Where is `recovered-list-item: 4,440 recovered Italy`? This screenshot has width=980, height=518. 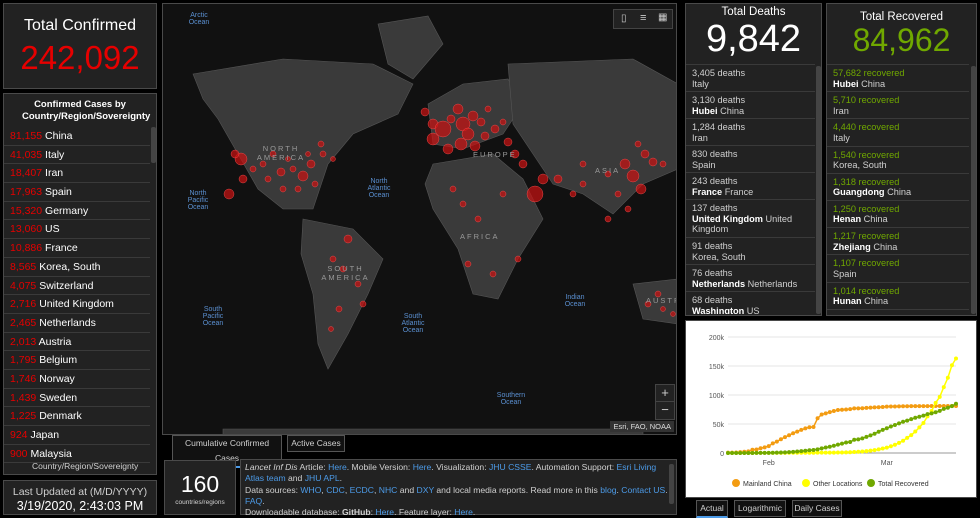
recovered-list-item: 4,440 recovered Italy is located at coordinates (898, 133).